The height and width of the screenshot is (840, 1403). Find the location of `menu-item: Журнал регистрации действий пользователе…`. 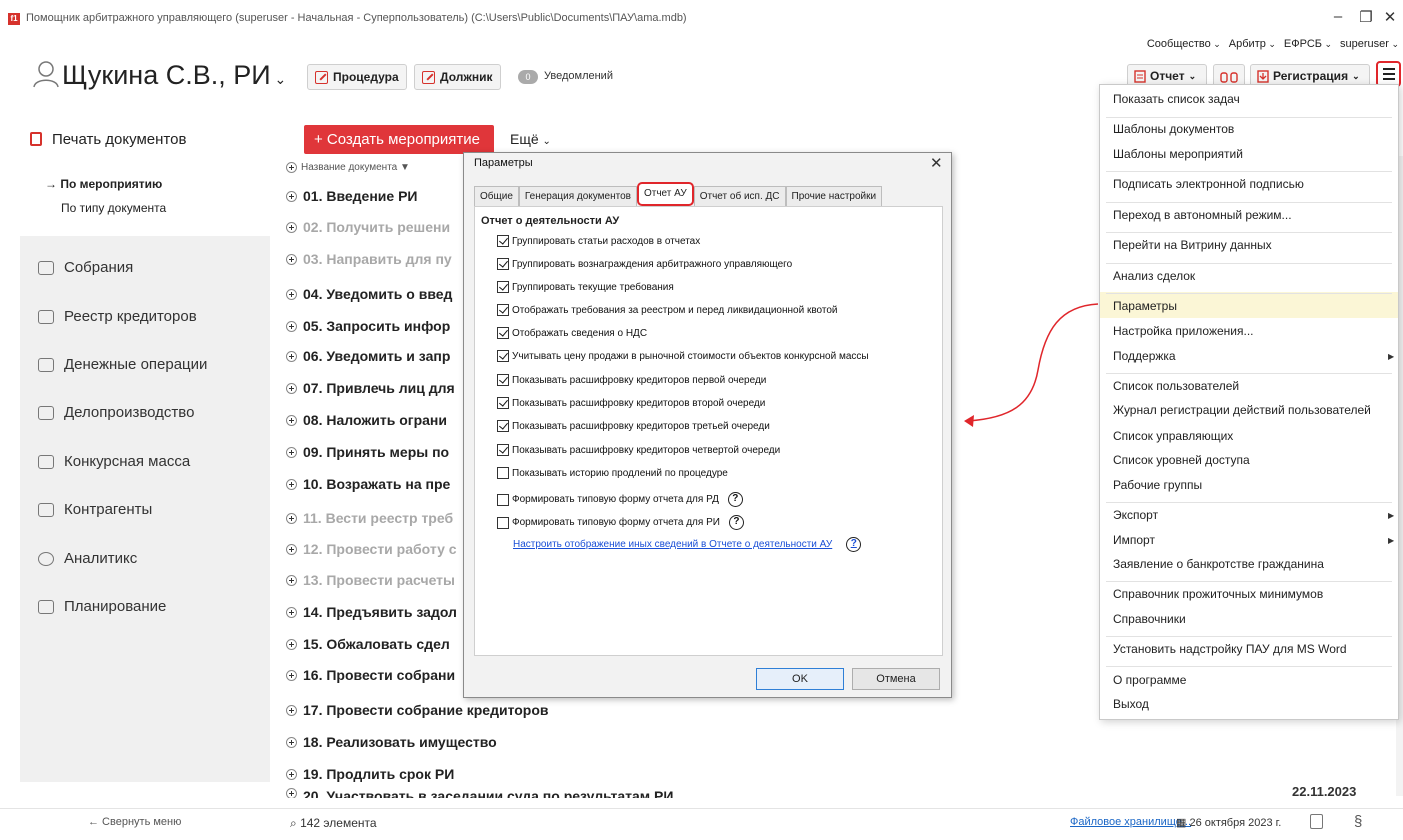

menu-item: Журнал регистрации действий пользователе… is located at coordinates (1242, 410).